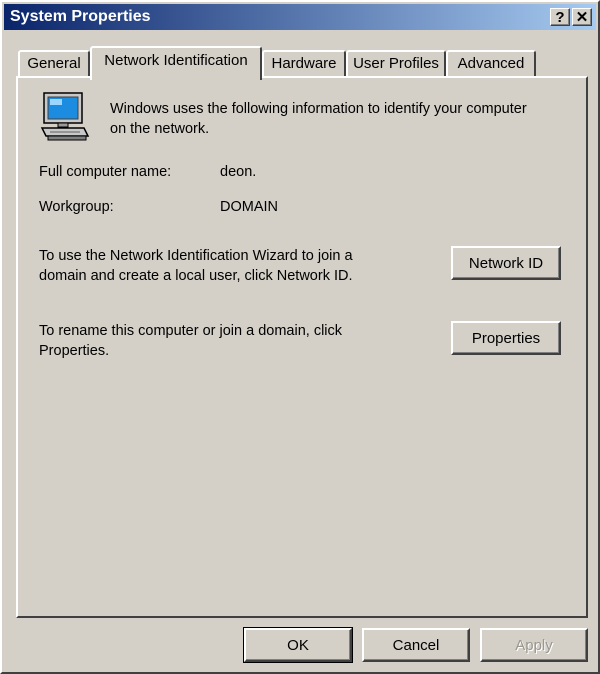 The image size is (600, 674). I want to click on ok-button: OK, so click(298, 645).